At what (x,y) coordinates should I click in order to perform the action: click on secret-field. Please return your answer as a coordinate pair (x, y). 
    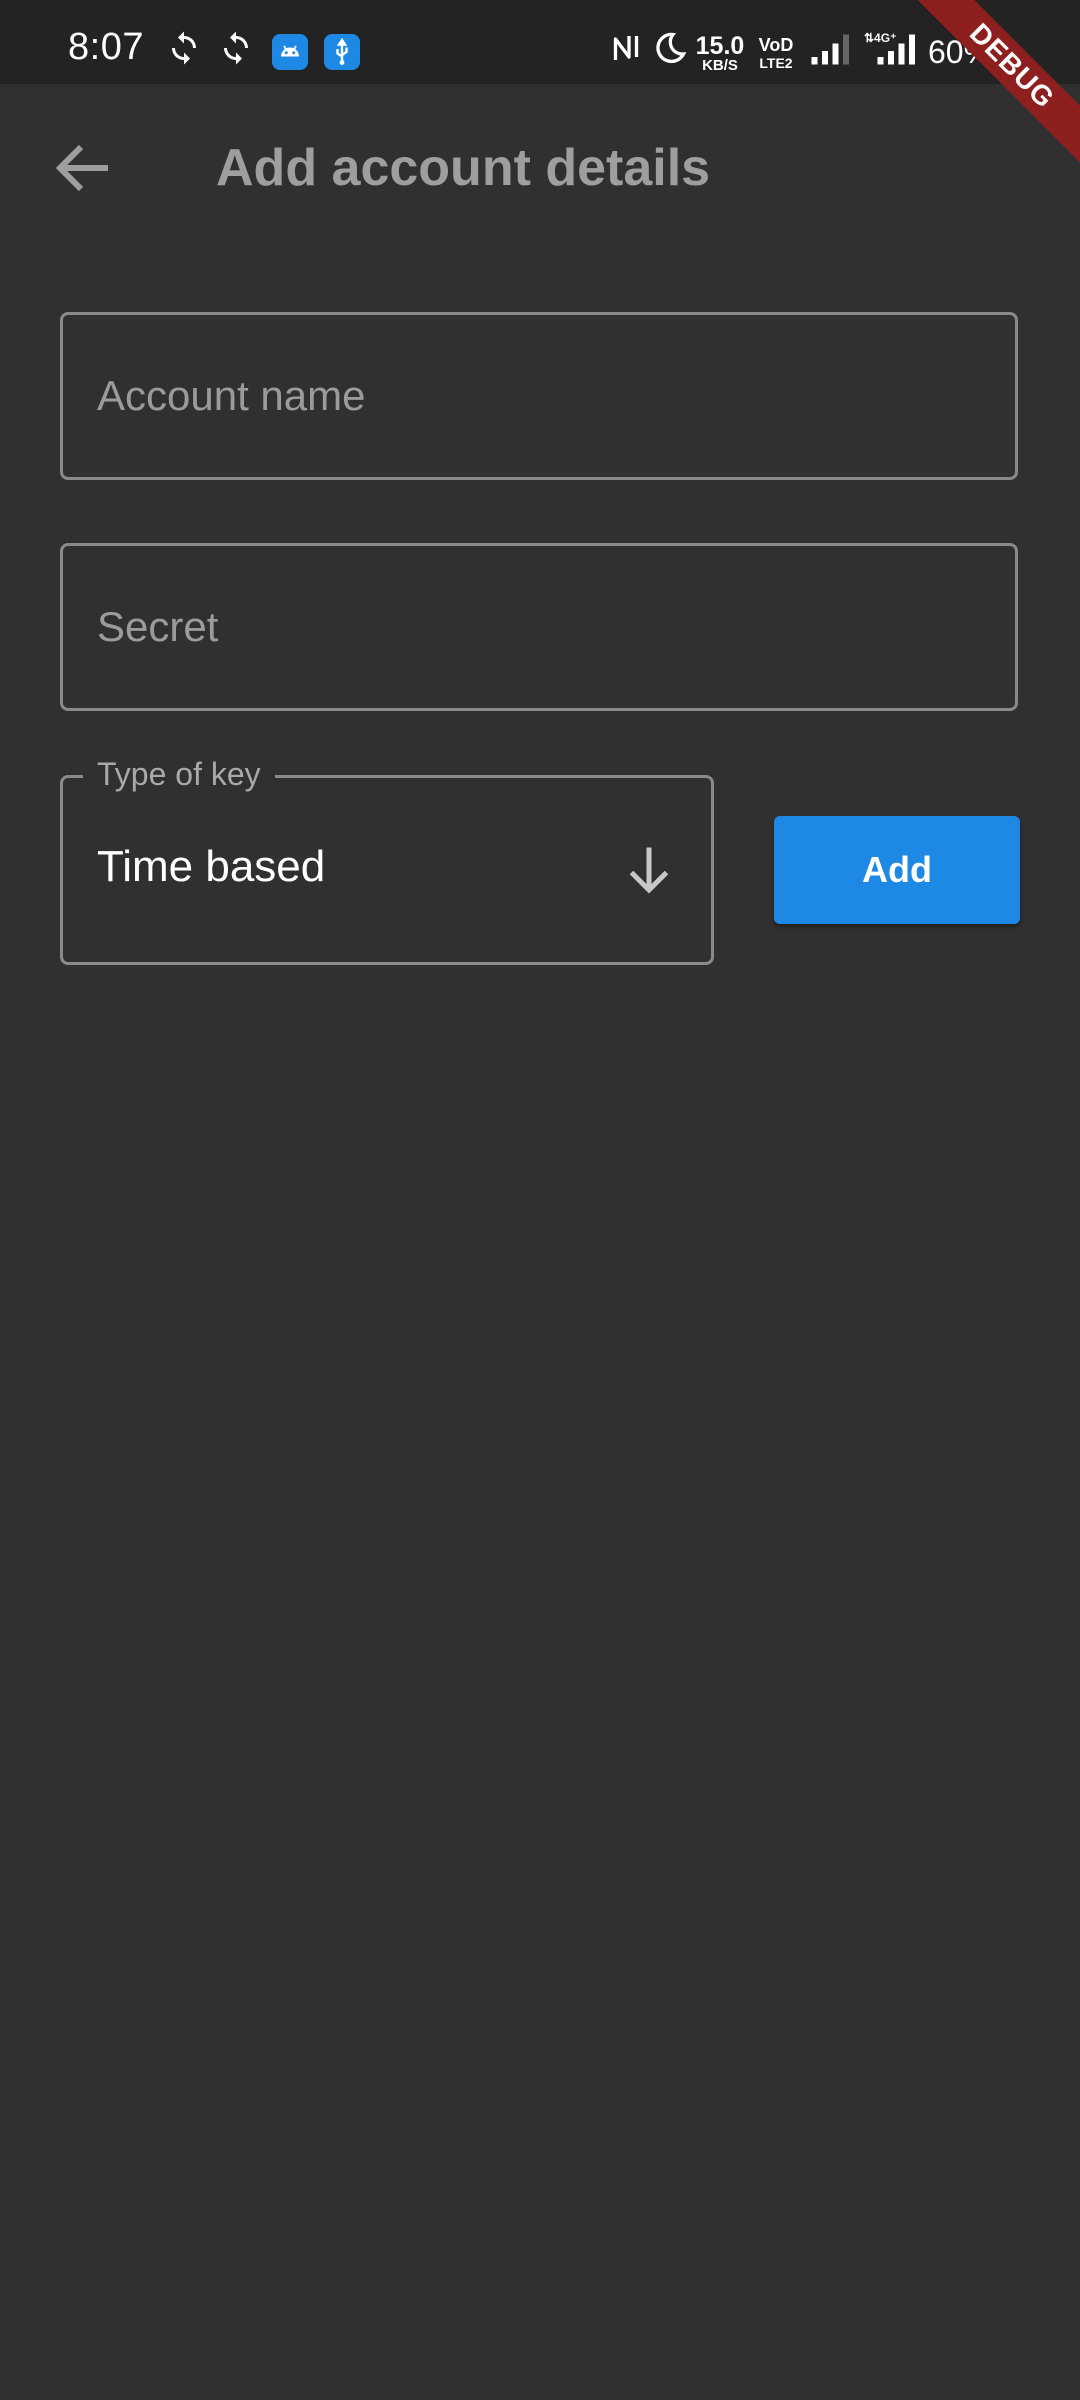
    Looking at the image, I should click on (539, 627).